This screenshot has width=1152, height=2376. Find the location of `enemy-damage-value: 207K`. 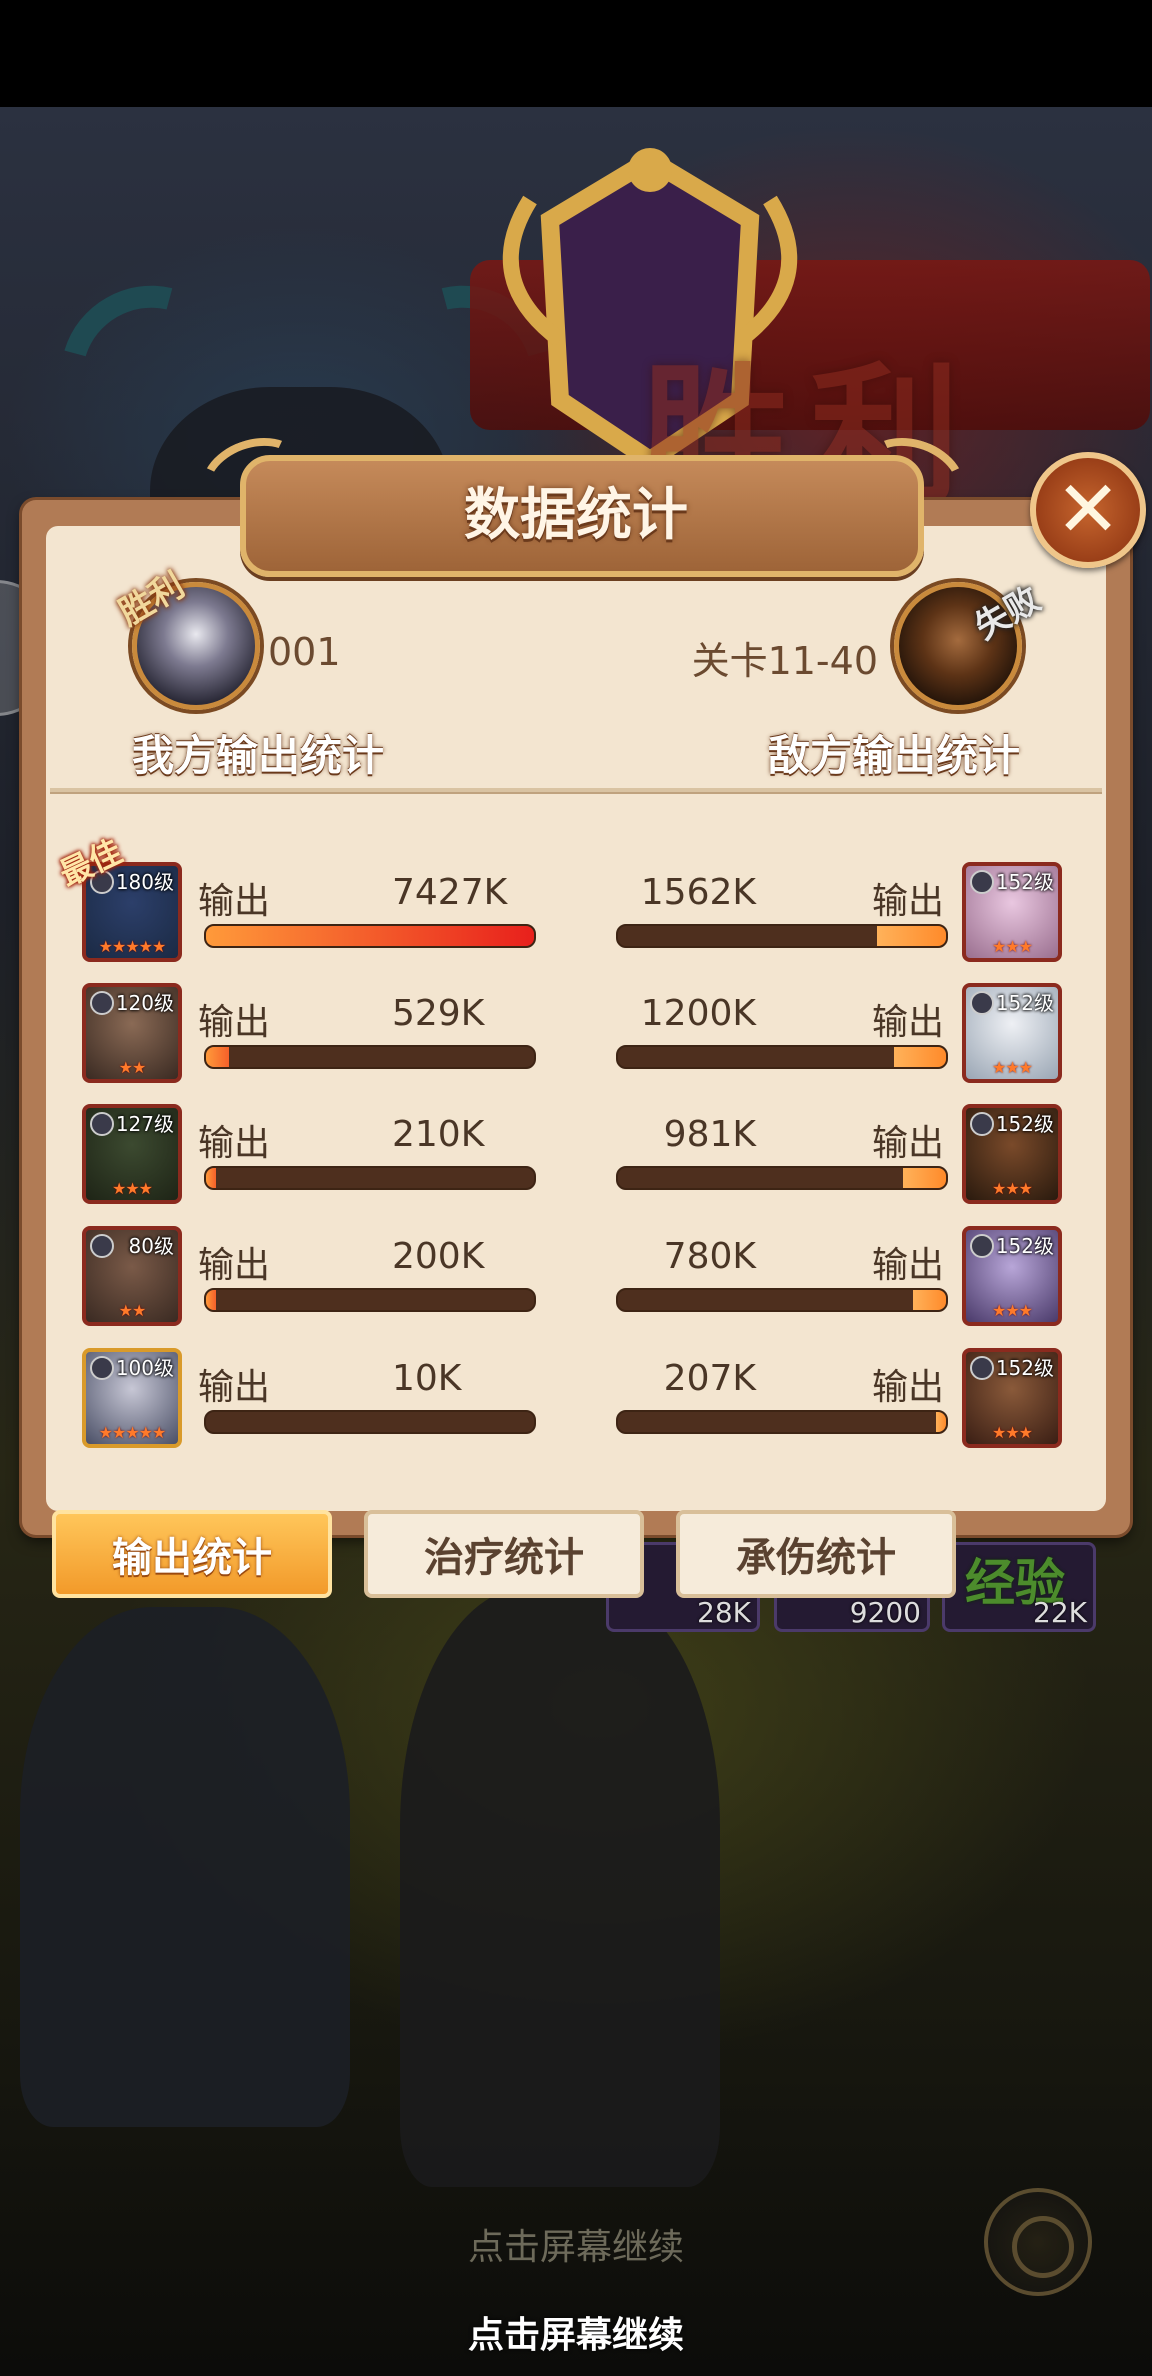

enemy-damage-value: 207K is located at coordinates (709, 1378).